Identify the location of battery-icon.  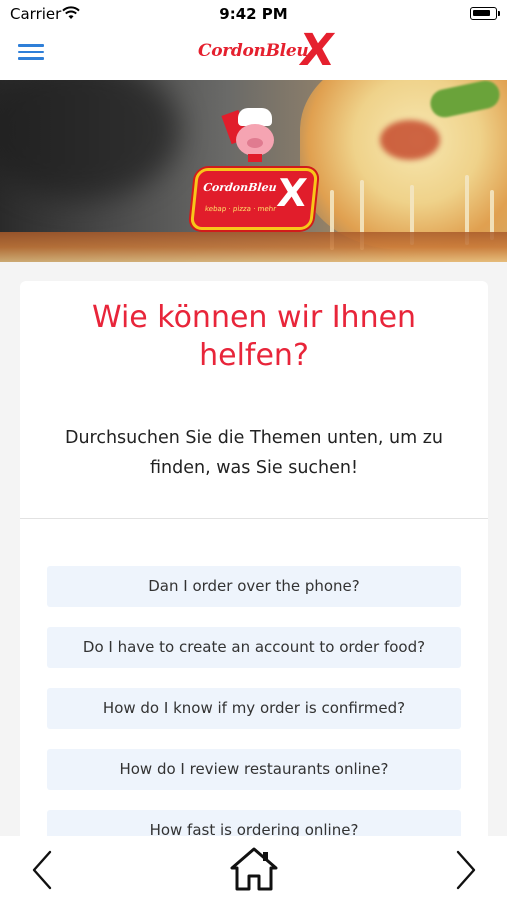
(485, 13).